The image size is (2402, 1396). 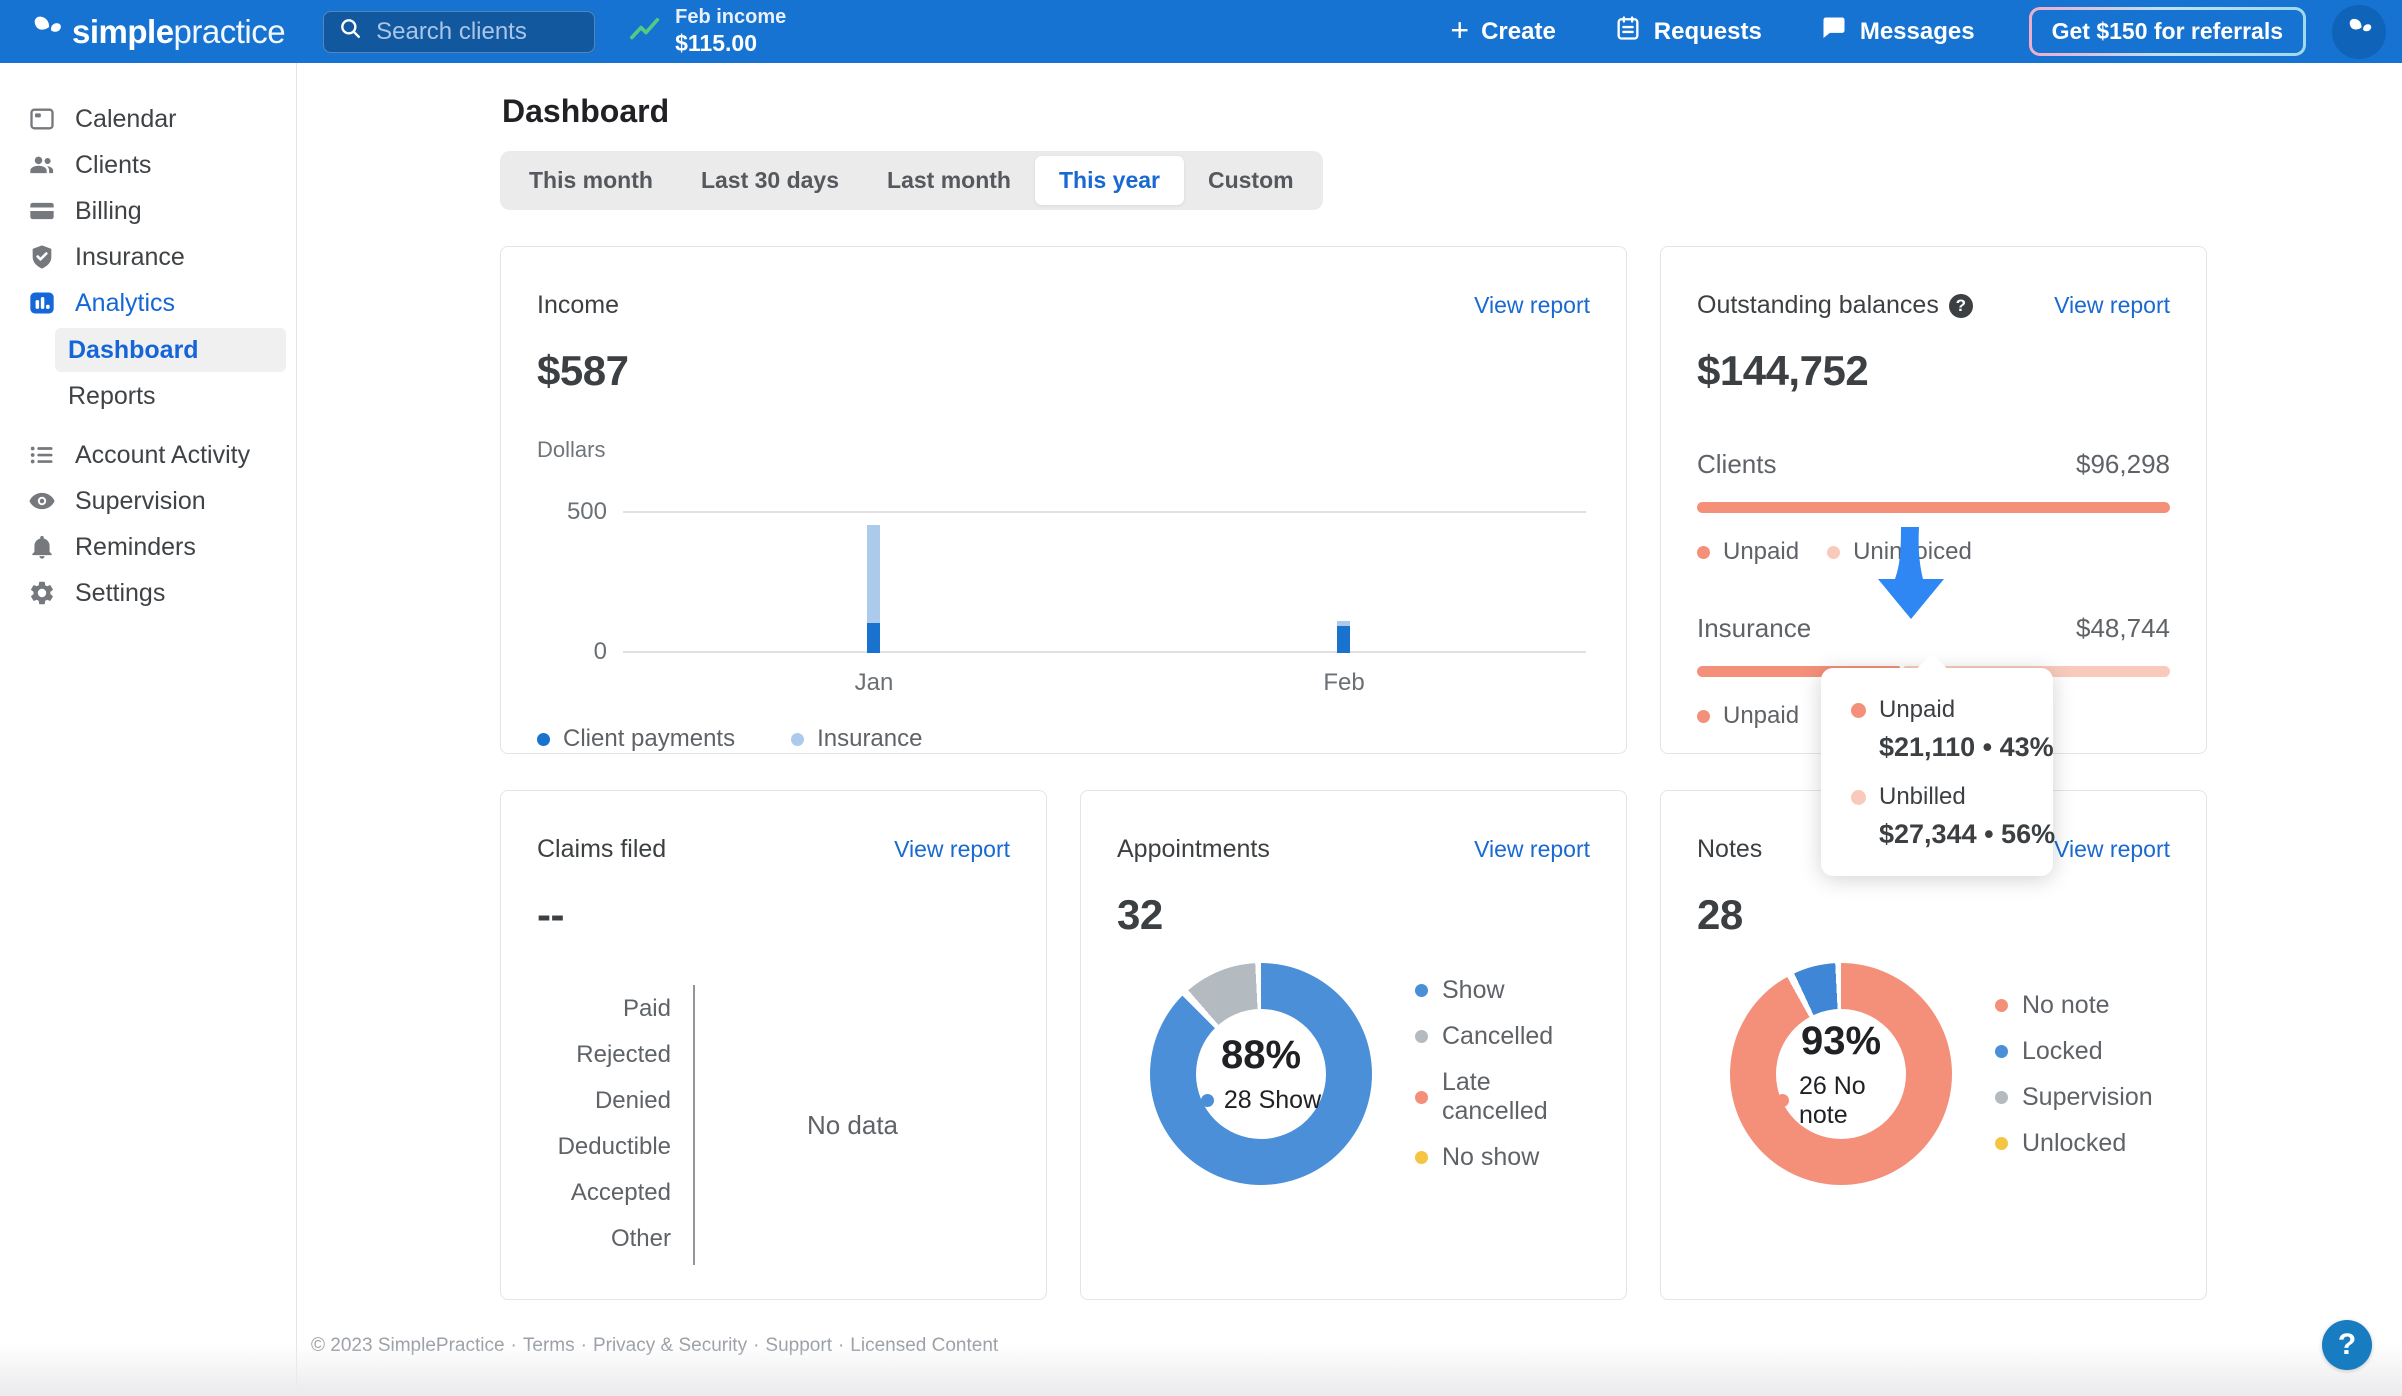 I want to click on appointments-legend: Show Cancelled Late cancelled No show, so click(x=1502, y=1074).